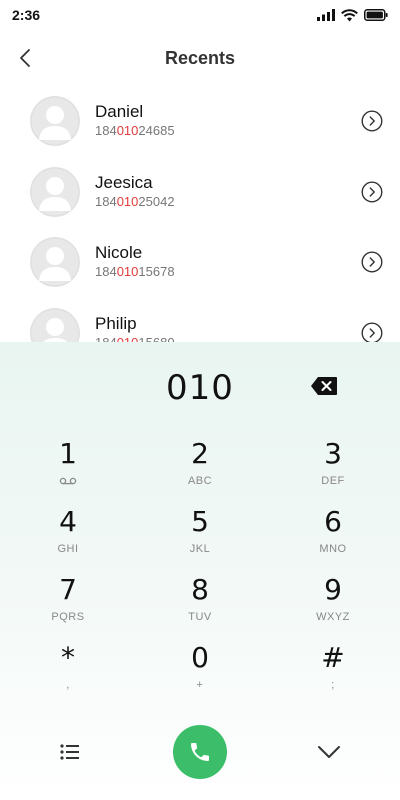 This screenshot has height=800, width=400. What do you see at coordinates (200, 192) in the screenshot?
I see `list-item: Jeesica 18401025042` at bounding box center [200, 192].